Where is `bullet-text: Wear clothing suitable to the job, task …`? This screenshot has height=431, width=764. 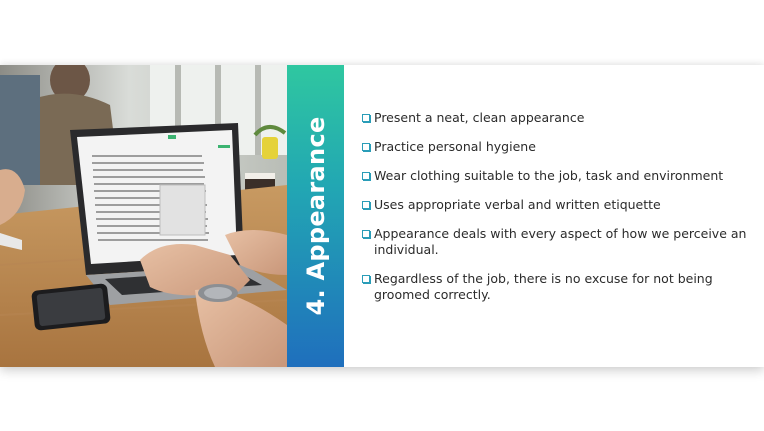
bullet-text: Wear clothing suitable to the job, task … is located at coordinates (549, 175).